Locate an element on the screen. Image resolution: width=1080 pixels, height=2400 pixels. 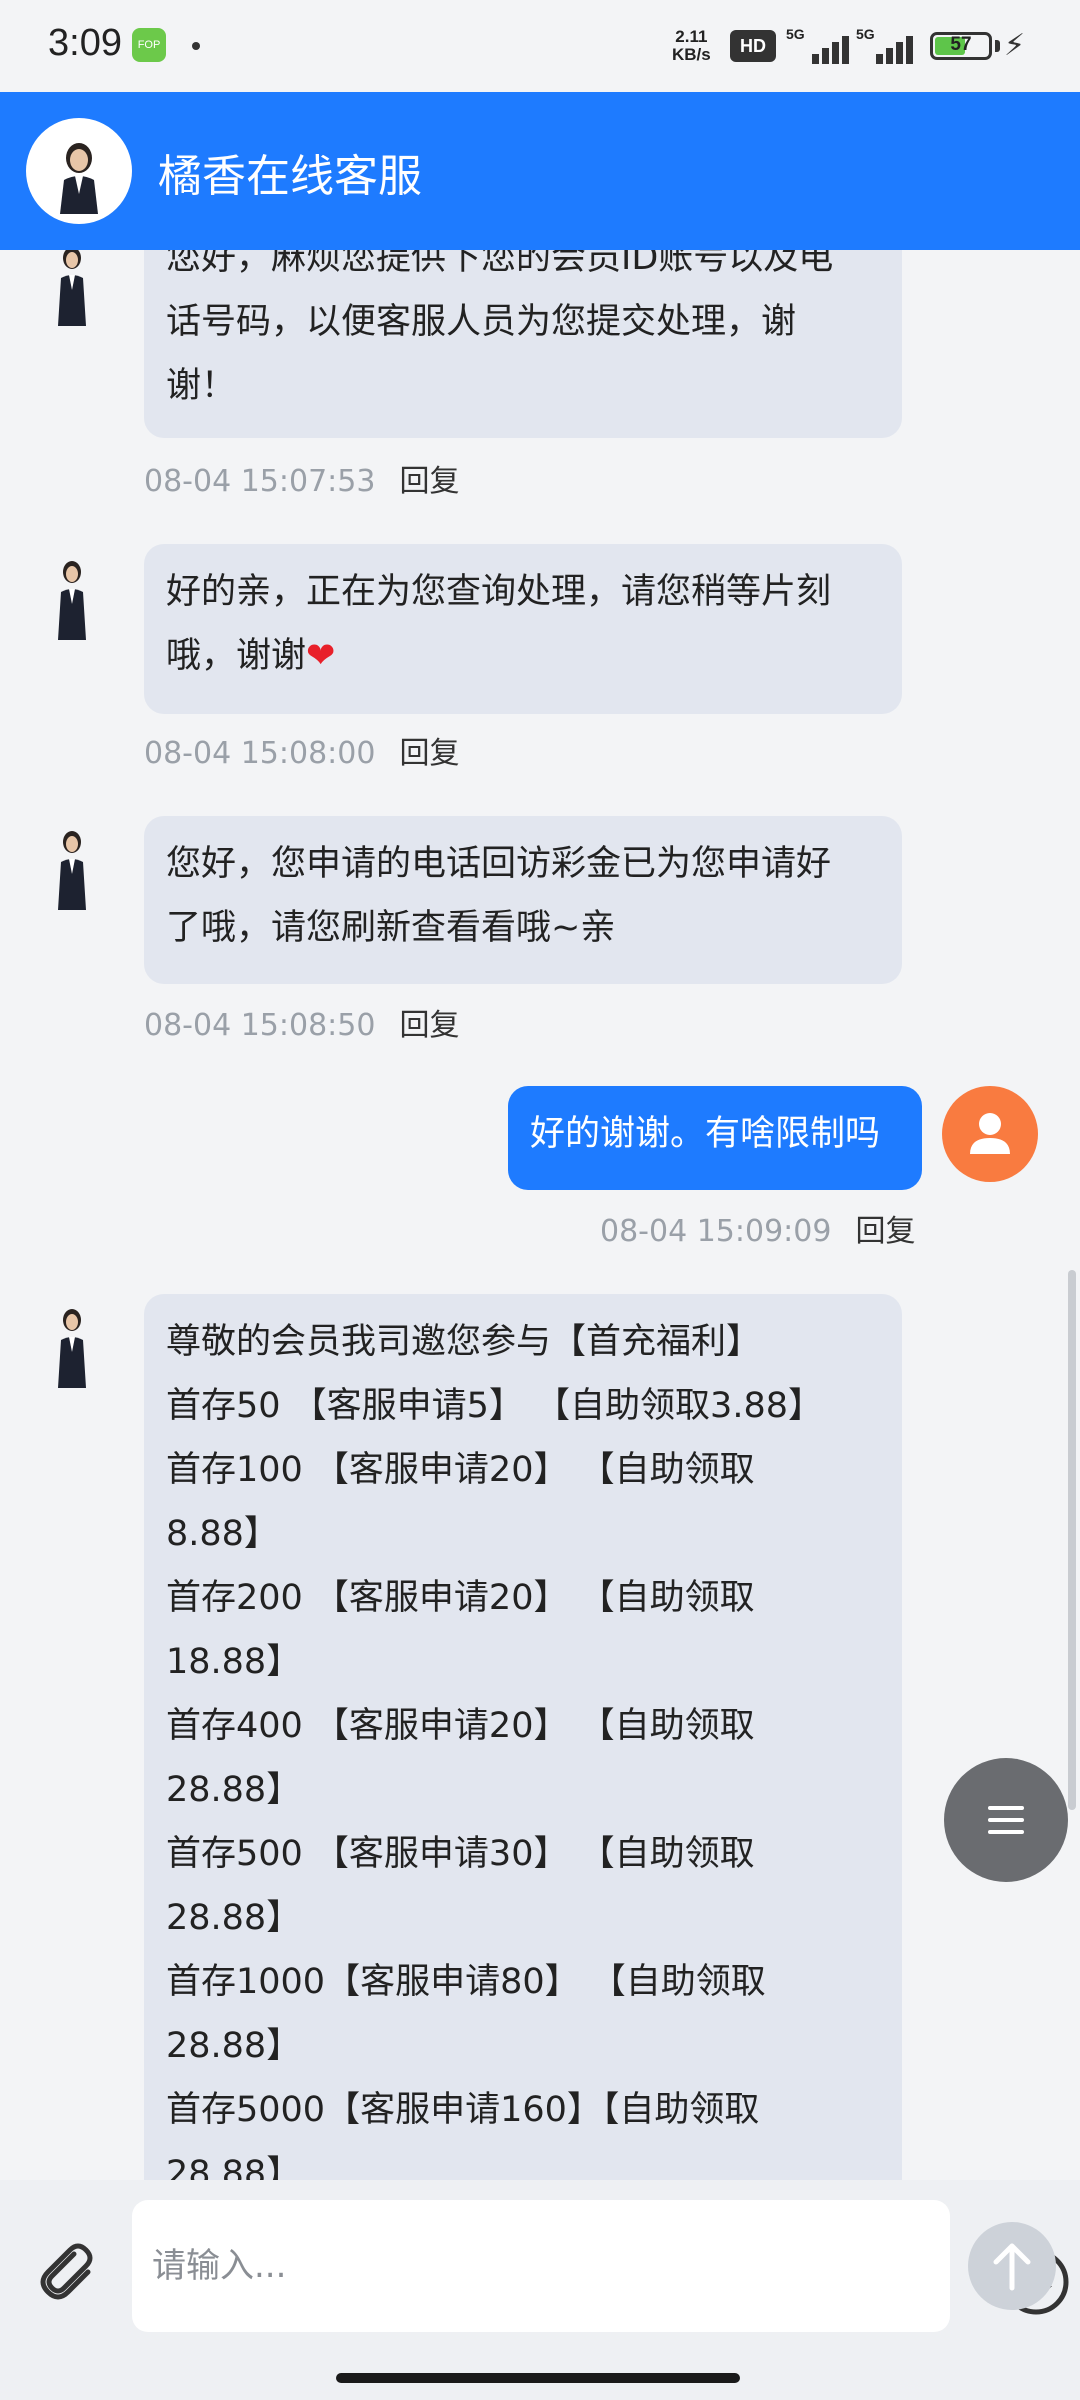
message-line: 哦，谢谢 is located at coordinates (236, 656).